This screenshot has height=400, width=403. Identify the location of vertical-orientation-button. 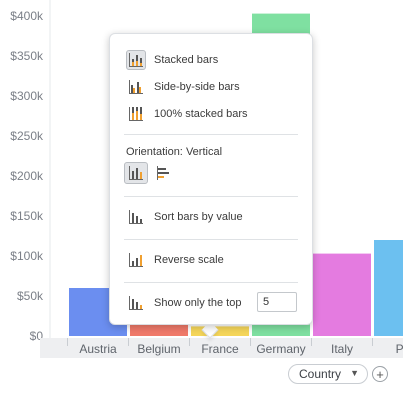
(136, 173).